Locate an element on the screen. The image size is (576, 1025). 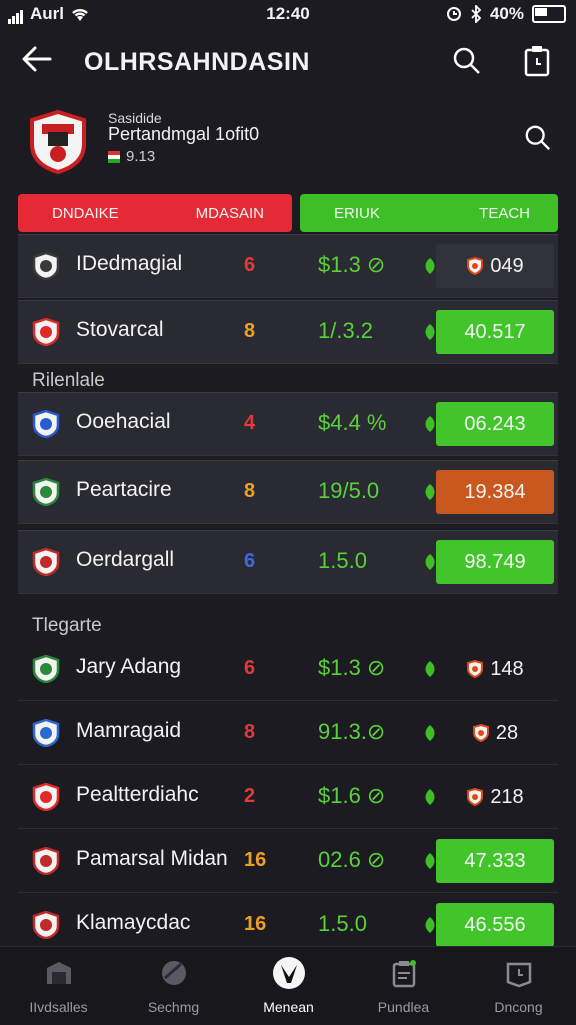
player-value: 148 is located at coordinates (495, 669).